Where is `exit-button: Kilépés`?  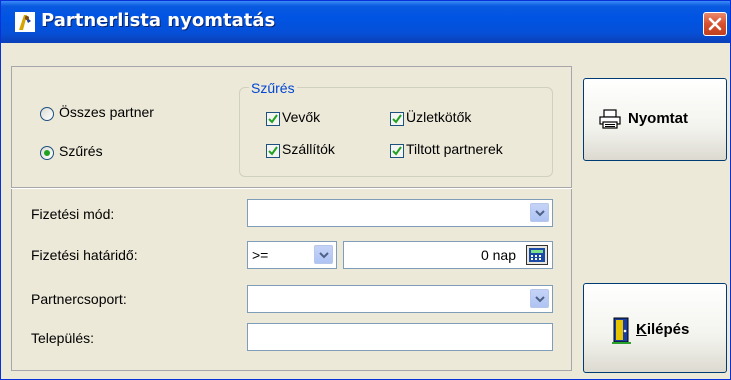
exit-button: Kilépés is located at coordinates (655, 328).